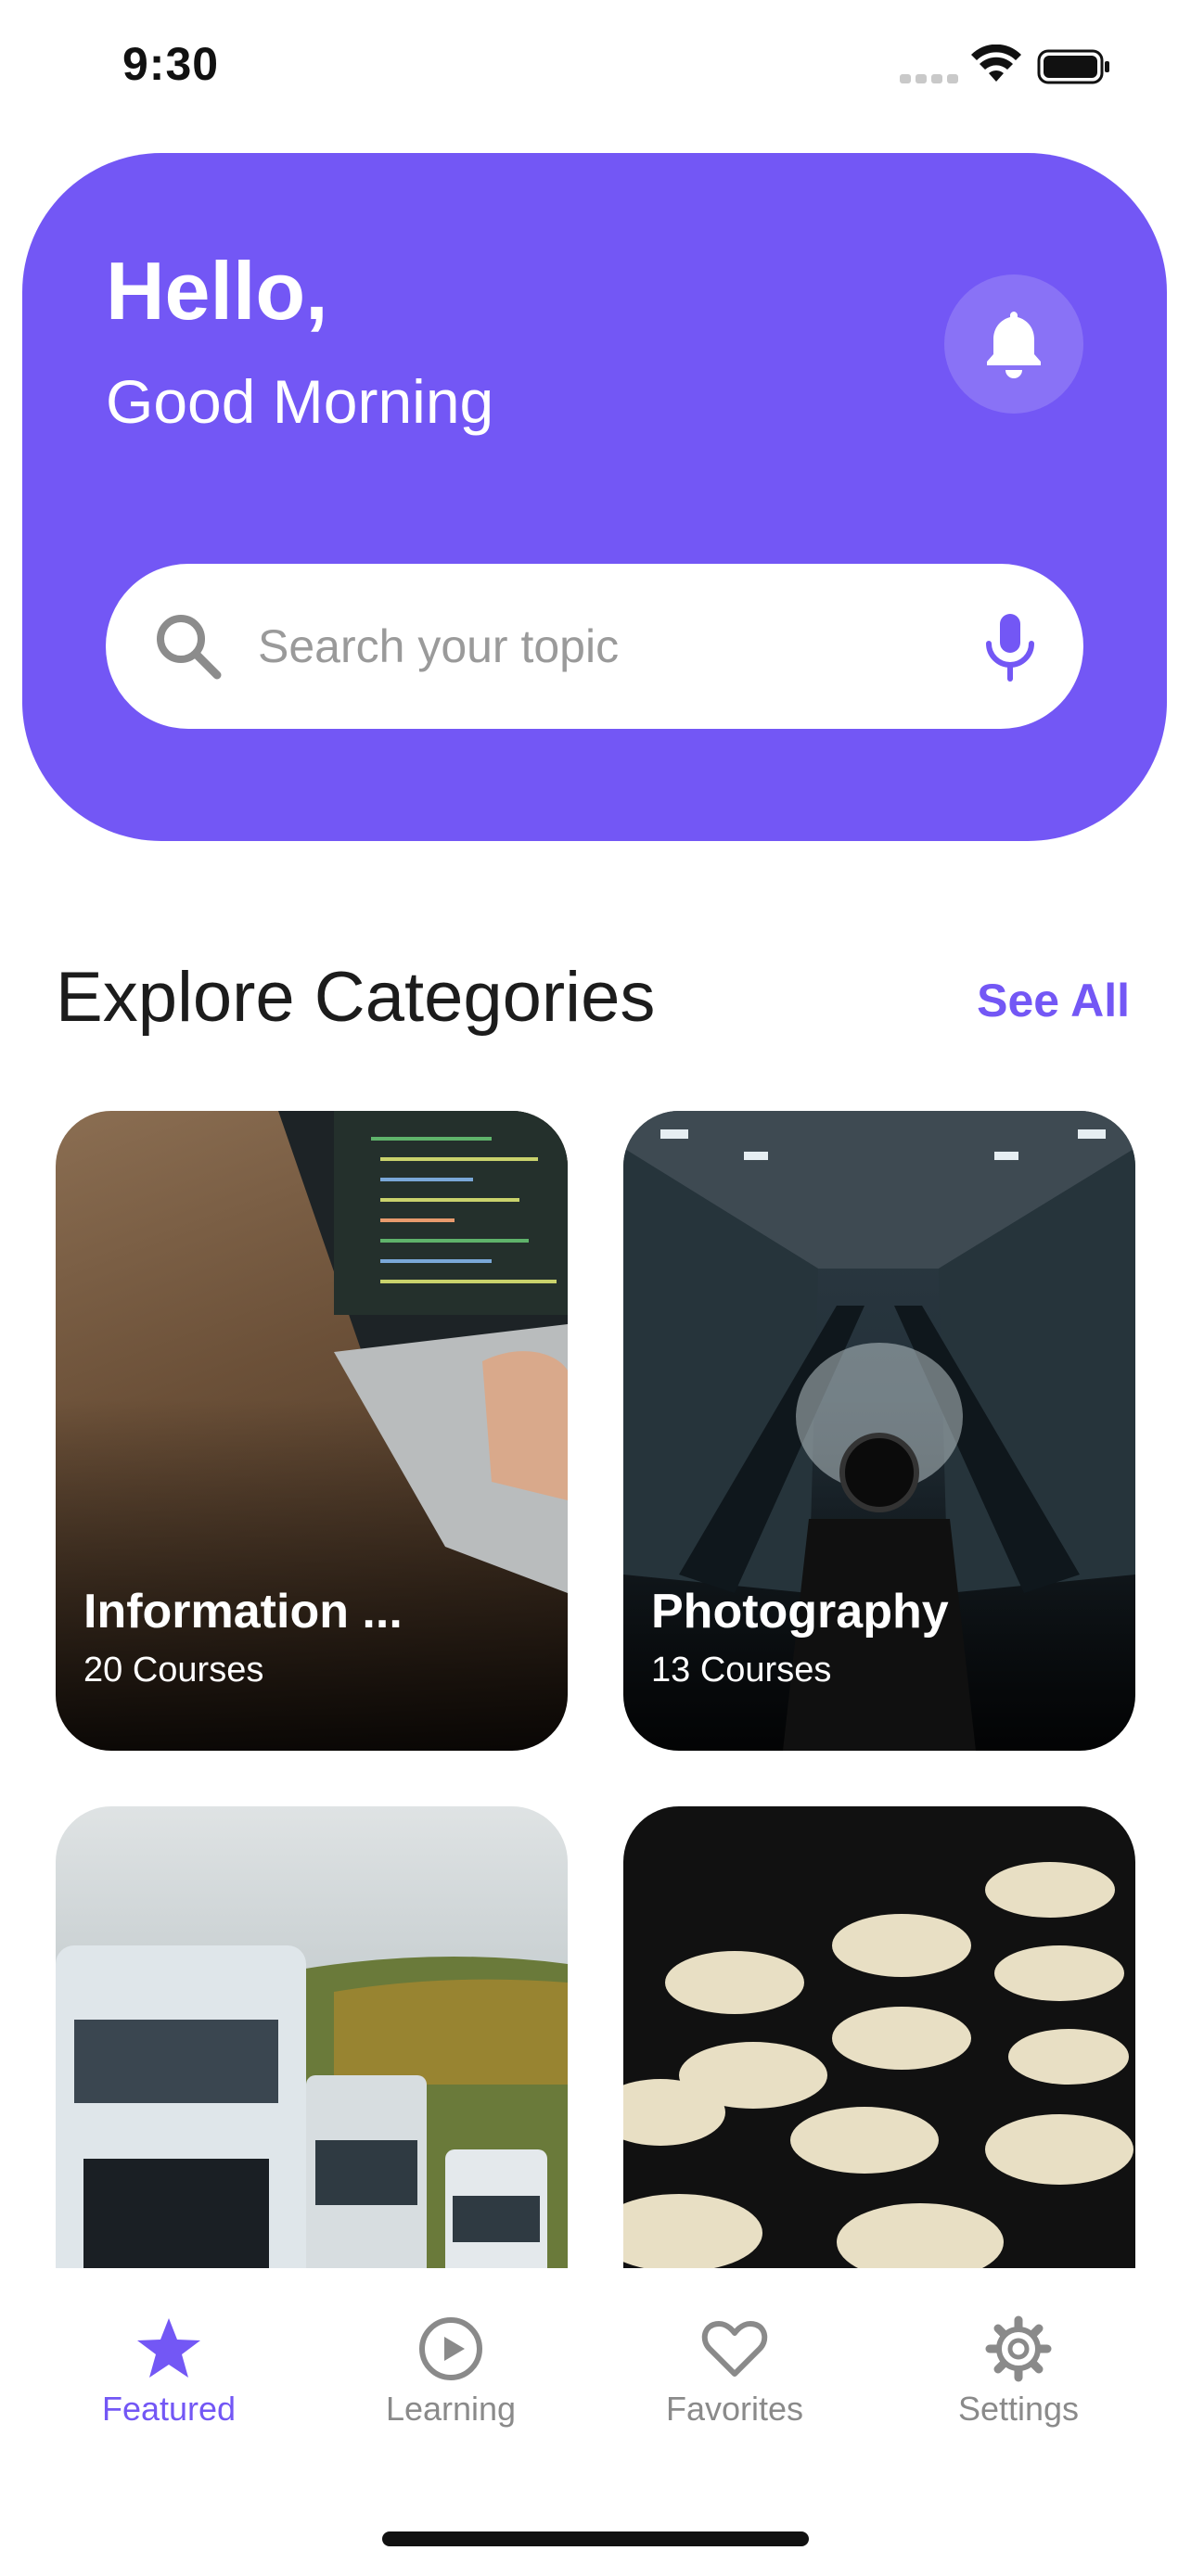 This screenshot has height=2576, width=1191. Describe the element at coordinates (1018, 2384) in the screenshot. I see `nav-item-settings: Settings` at that location.